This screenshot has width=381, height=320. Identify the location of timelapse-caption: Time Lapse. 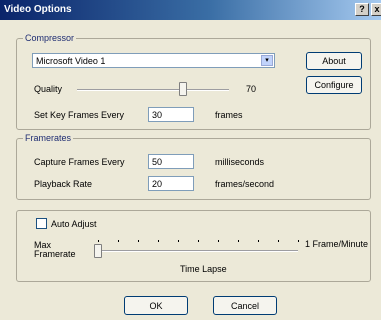
(203, 269).